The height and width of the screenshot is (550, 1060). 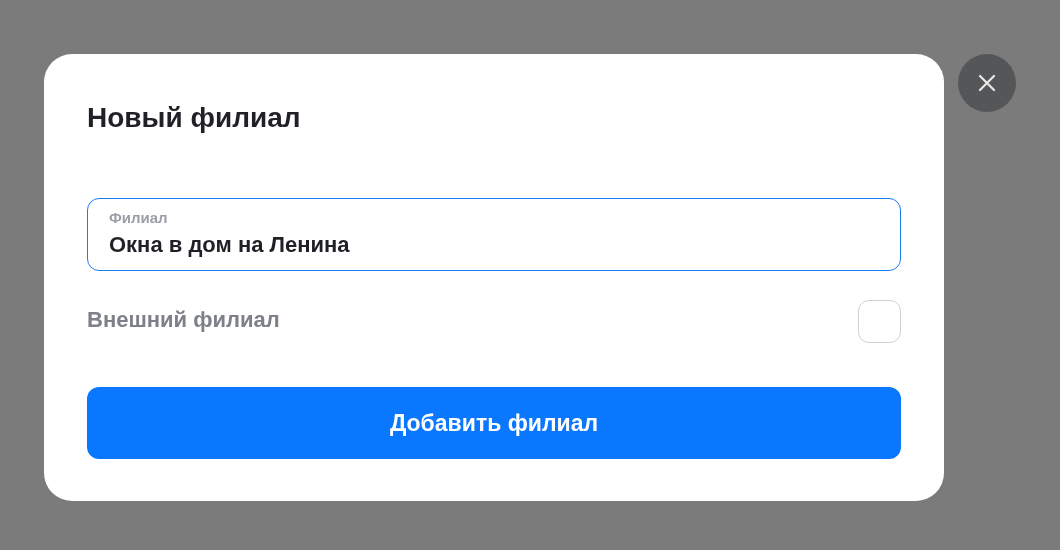 I want to click on close-icon, so click(x=987, y=83).